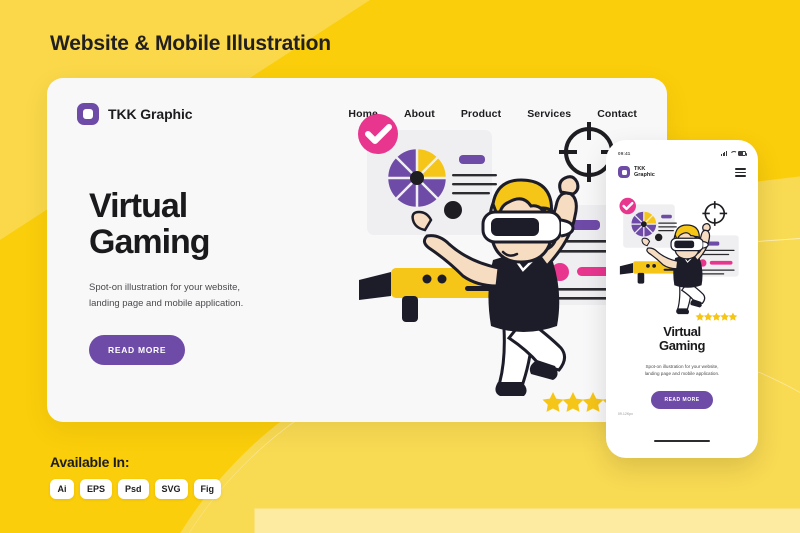 Image resolution: width=800 pixels, height=533 pixels. I want to click on available-formats-section: Available In: Ai EPS Psd SVG Fig, so click(136, 476).